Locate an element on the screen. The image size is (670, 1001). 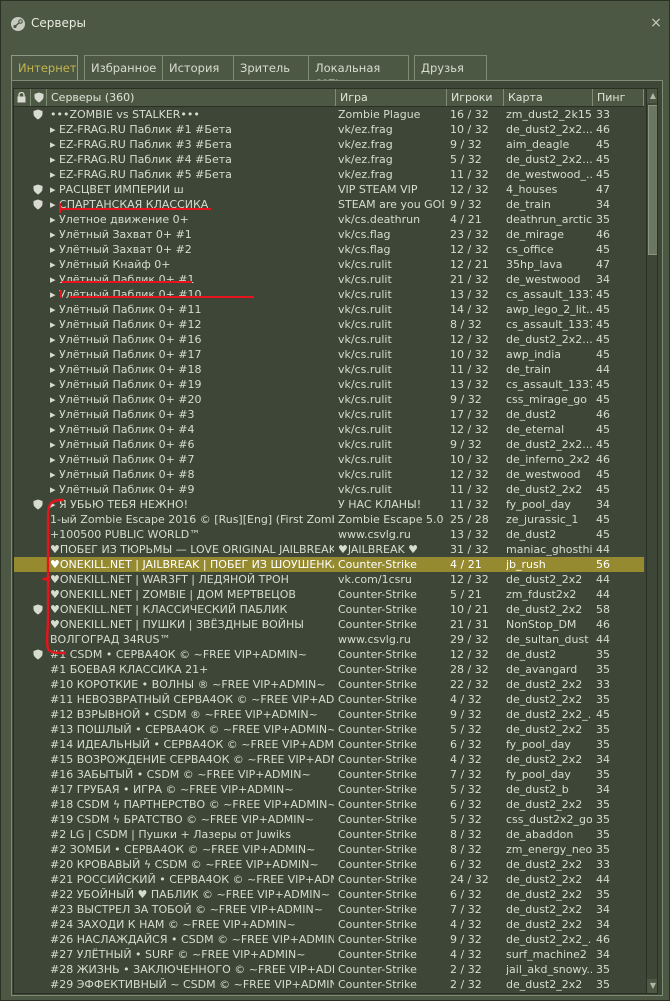
lock-icon is located at coordinates (21, 97).